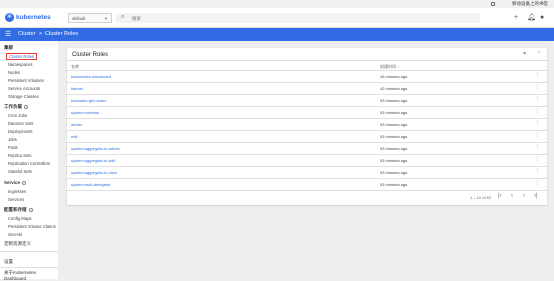 The image size is (554, 281). What do you see at coordinates (20, 218) in the screenshot?
I see `sidebar-item-config-maps: Config Maps` at bounding box center [20, 218].